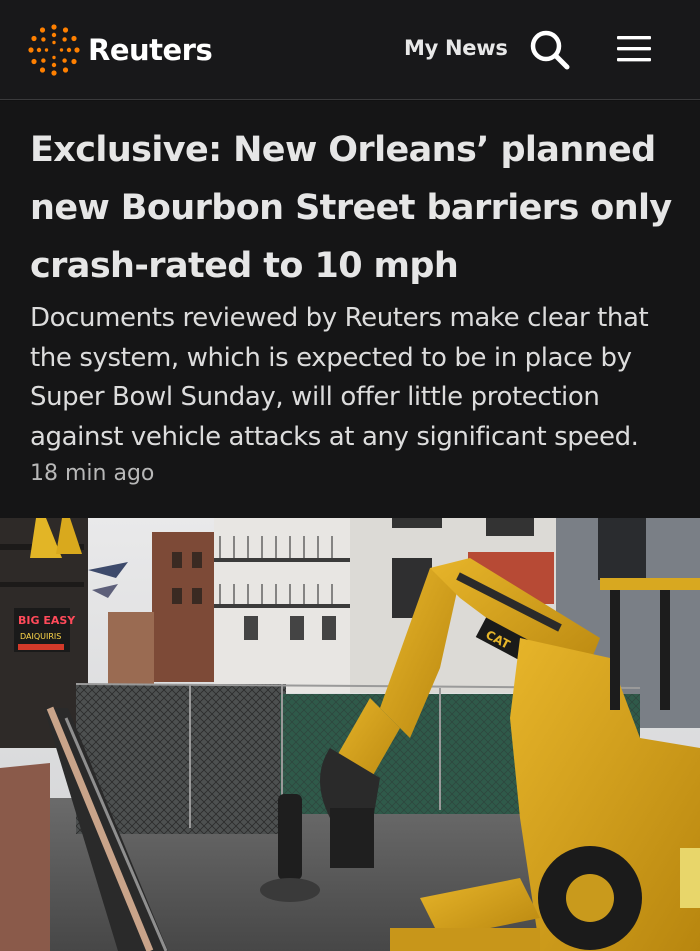 This screenshot has height=951, width=700. Describe the element at coordinates (92, 473) in the screenshot. I see `article-timestamp: 18 min ago` at that location.